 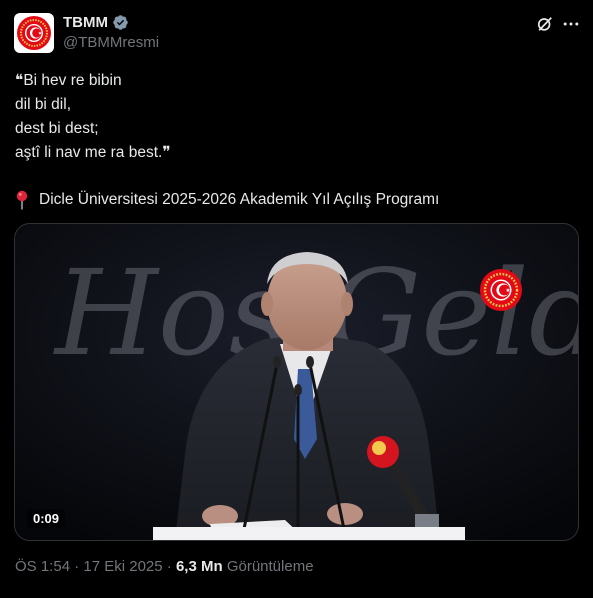 I want to click on post-date: 17 Eki 2025, so click(x=122, y=566).